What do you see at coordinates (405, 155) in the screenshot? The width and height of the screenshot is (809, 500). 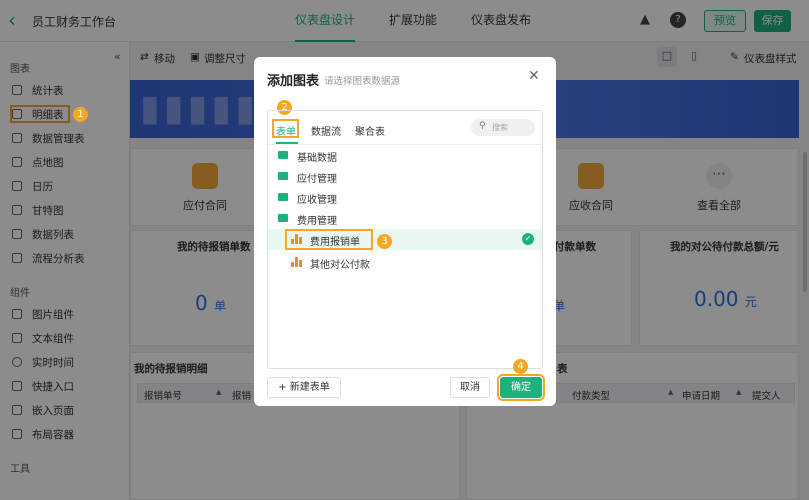 I see `folder-basic-data: 基础数据` at bounding box center [405, 155].